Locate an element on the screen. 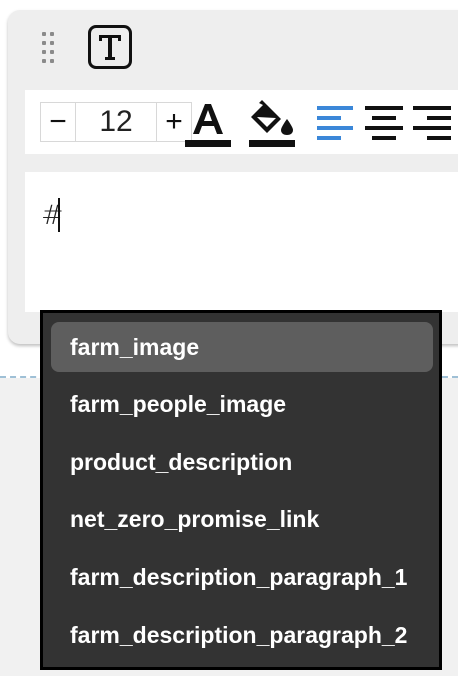 This screenshot has height=676, width=458. suggestion-item: farm_description_paragraph_1 is located at coordinates (242, 577).